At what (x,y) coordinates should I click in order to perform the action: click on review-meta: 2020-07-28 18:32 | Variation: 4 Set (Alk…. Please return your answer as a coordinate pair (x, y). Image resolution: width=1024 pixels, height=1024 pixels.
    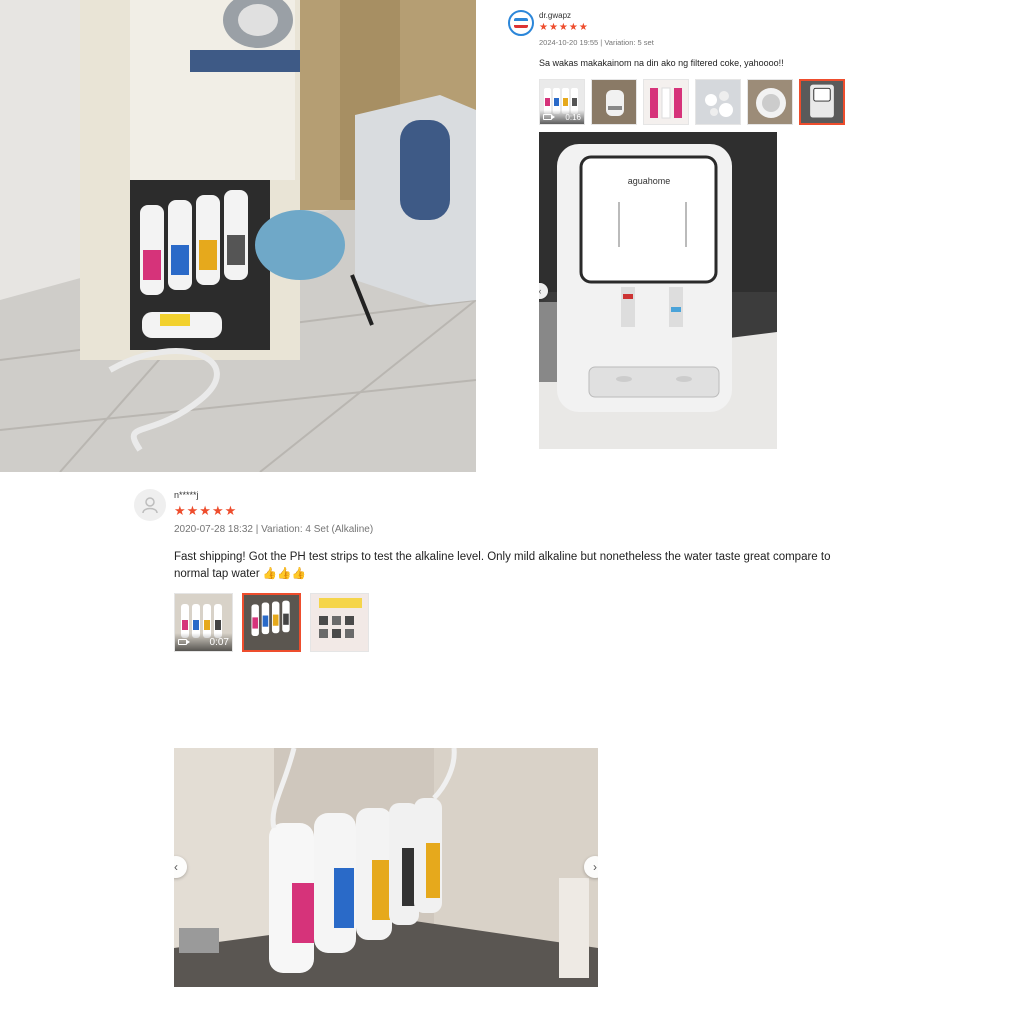
    Looking at the image, I should click on (274, 529).